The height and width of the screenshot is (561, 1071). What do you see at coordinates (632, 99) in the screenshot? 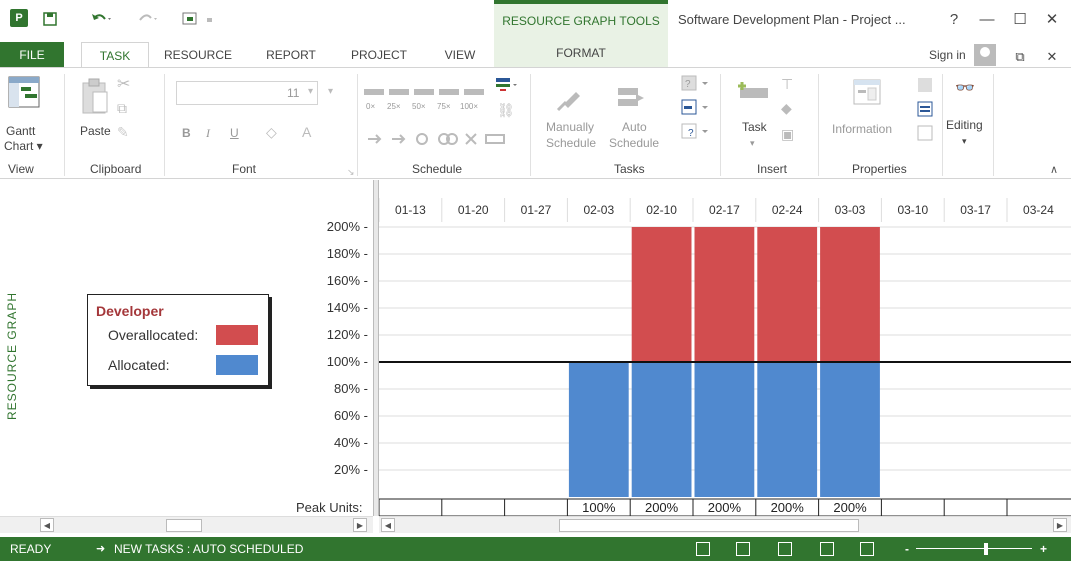
I see `auto-schedule-icon` at bounding box center [632, 99].